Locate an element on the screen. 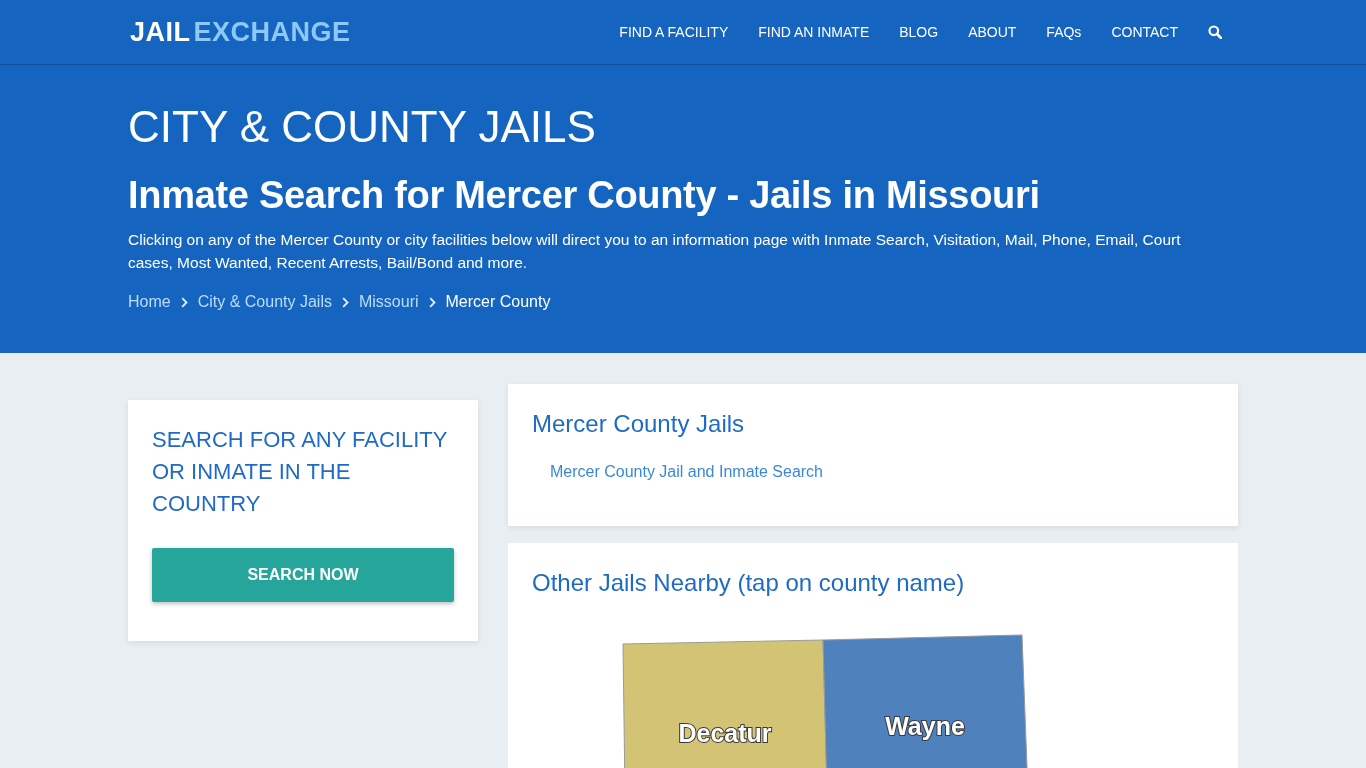  search-now-button: SEARCH NOW is located at coordinates (303, 575).